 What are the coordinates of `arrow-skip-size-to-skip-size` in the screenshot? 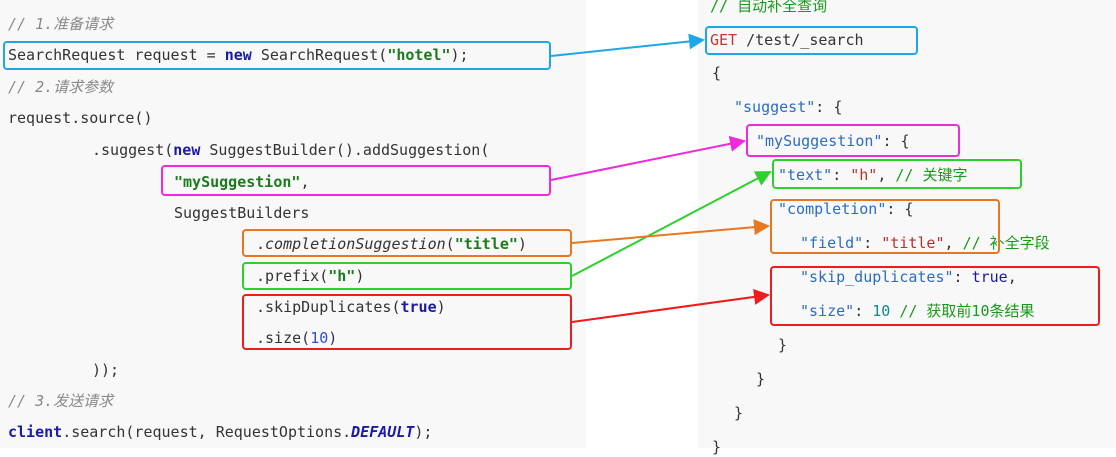 It's located at (670, 305).